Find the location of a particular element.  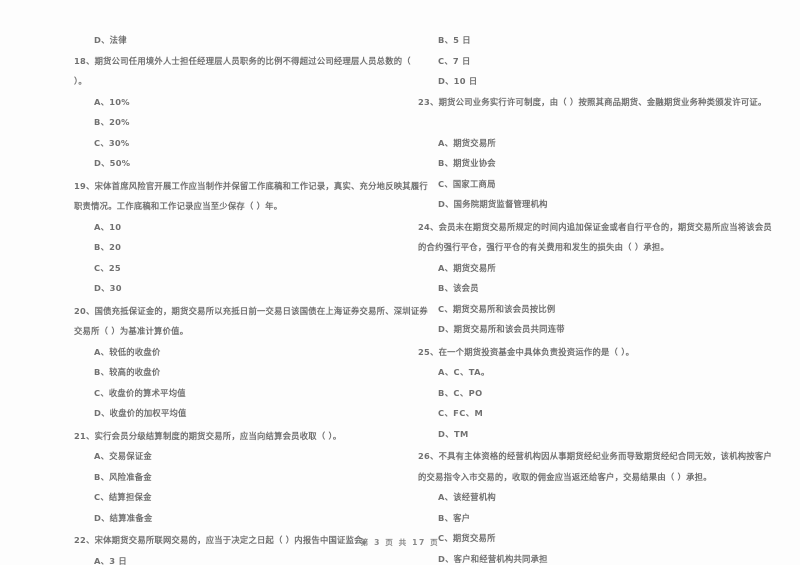

question-20-option-c: C、收盘价的算术平均值 is located at coordinates (234, 393).